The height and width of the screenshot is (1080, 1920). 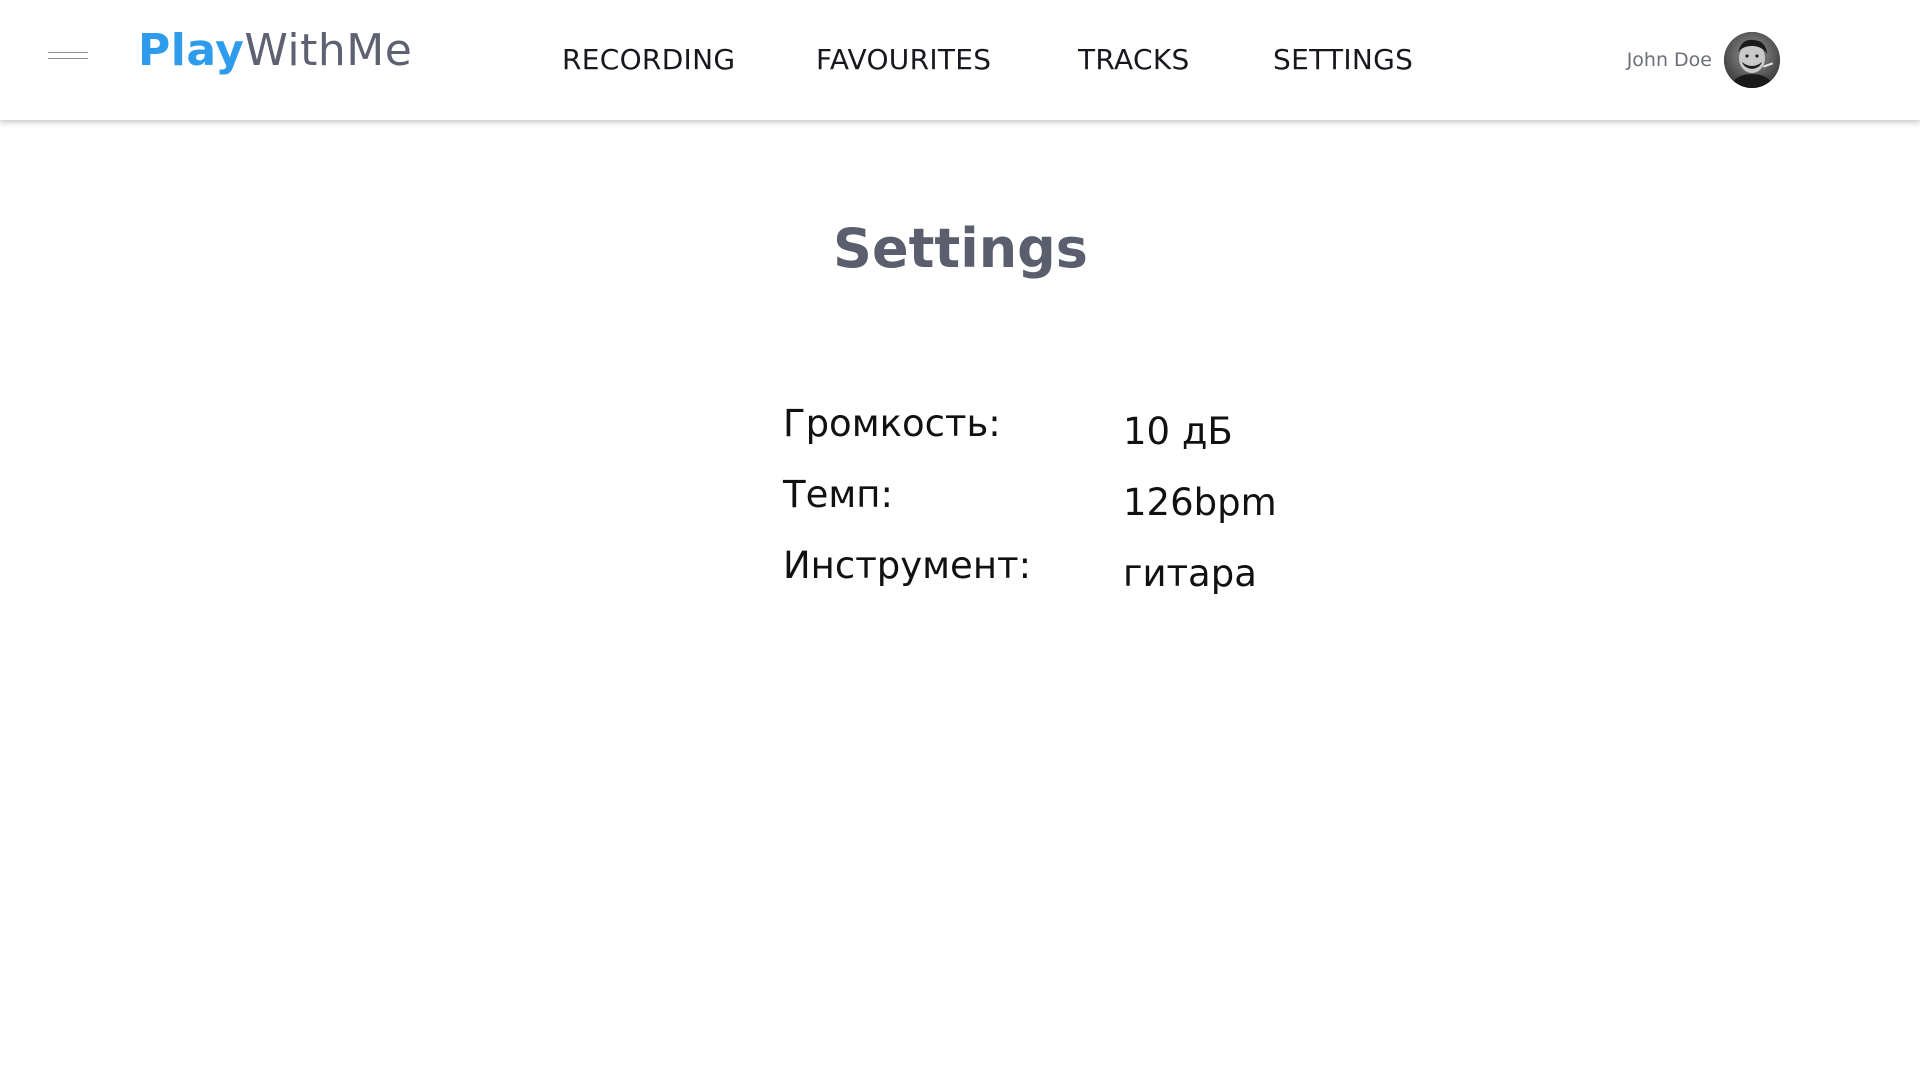 I want to click on avatar, so click(x=1752, y=60).